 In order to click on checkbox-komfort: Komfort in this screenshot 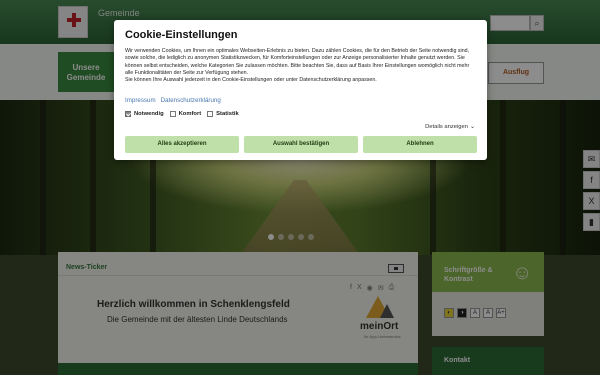, I will do `click(185, 114)`.